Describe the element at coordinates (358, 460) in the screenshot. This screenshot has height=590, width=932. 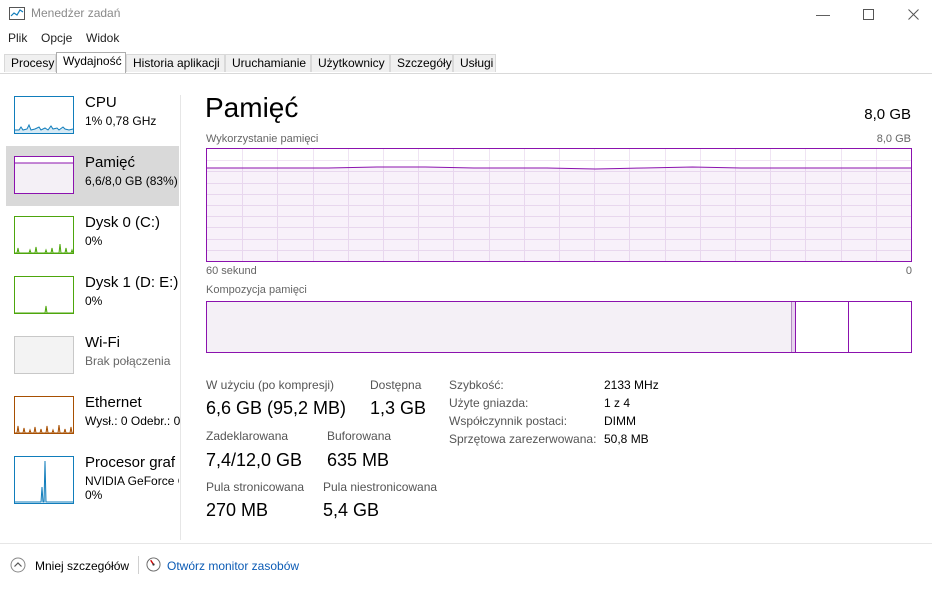
I see `cached-value: 635 MB` at that location.